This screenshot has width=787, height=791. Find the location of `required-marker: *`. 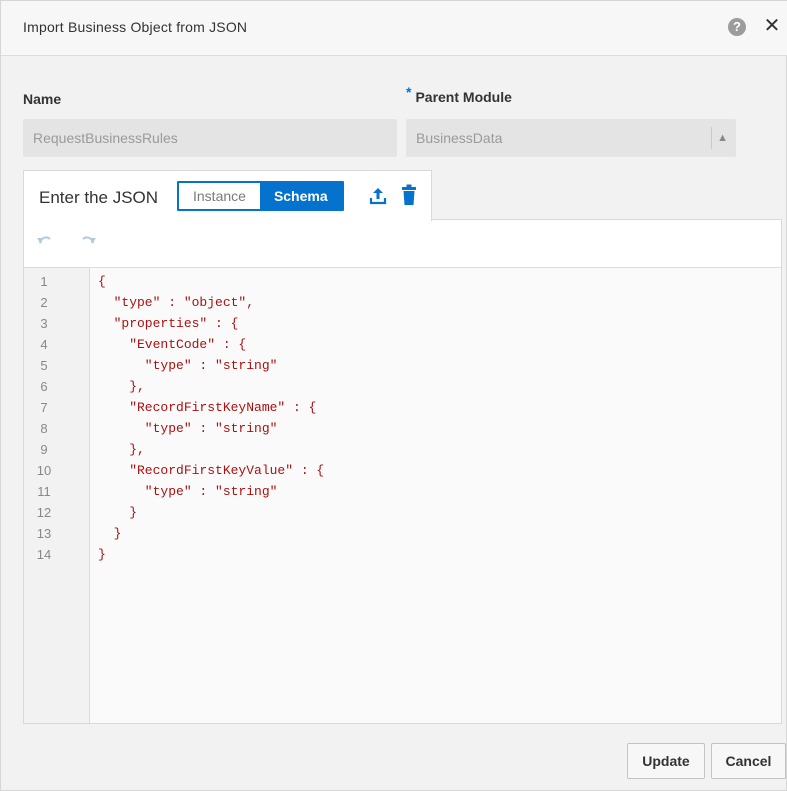

required-marker: * is located at coordinates (409, 92).